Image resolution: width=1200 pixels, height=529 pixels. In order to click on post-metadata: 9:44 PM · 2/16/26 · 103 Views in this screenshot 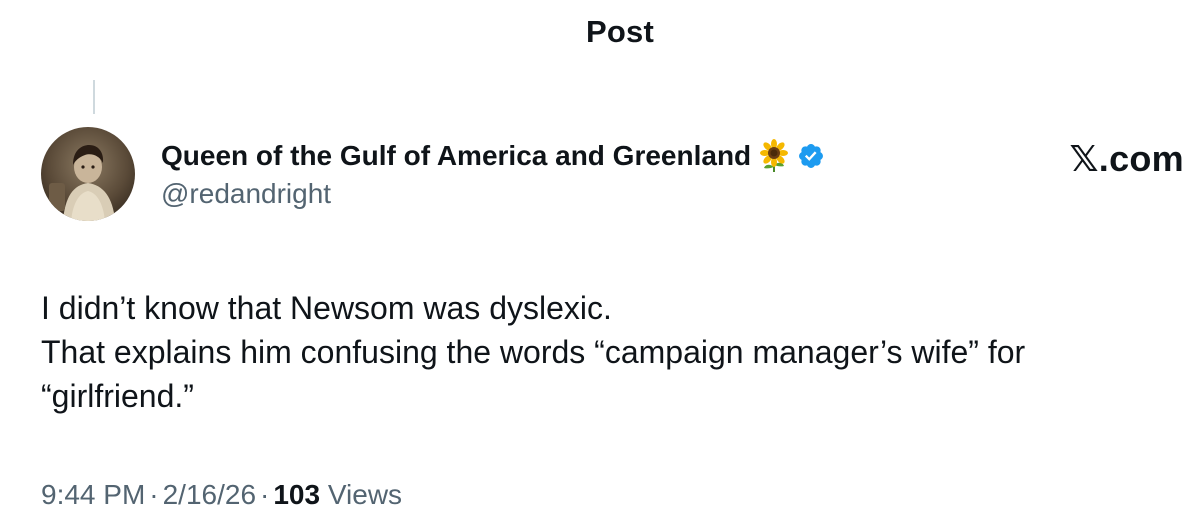, I will do `click(221, 495)`.